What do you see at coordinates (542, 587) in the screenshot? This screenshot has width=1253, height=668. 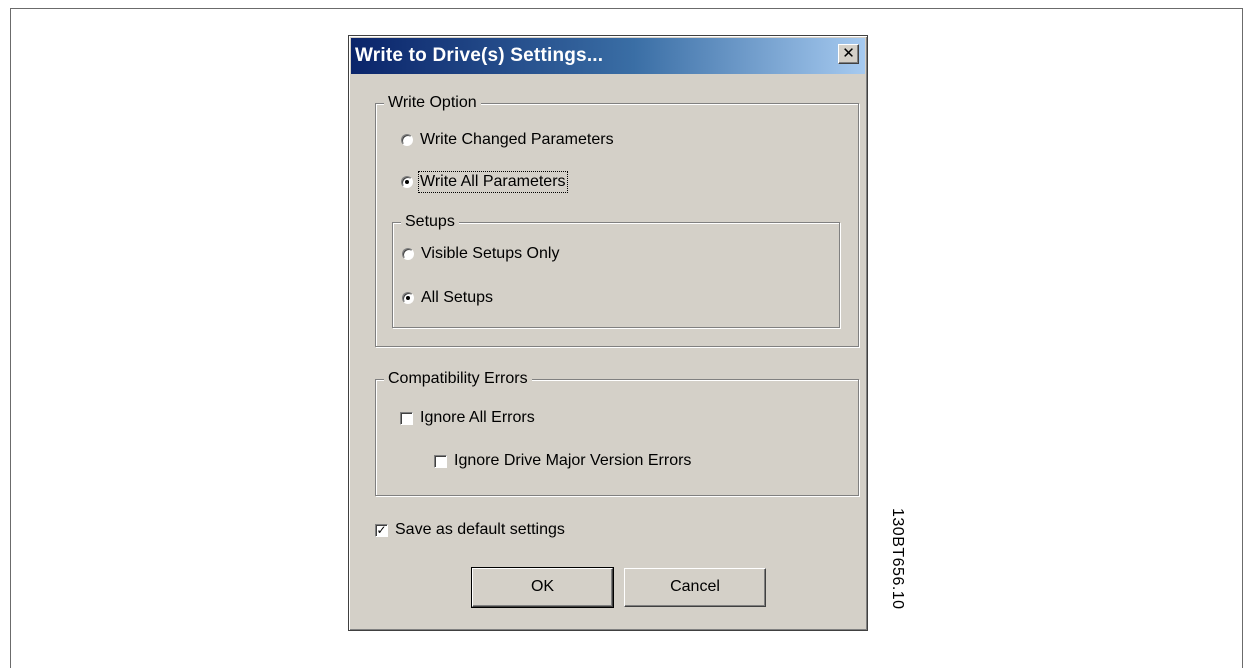 I see `ok-button: OK` at bounding box center [542, 587].